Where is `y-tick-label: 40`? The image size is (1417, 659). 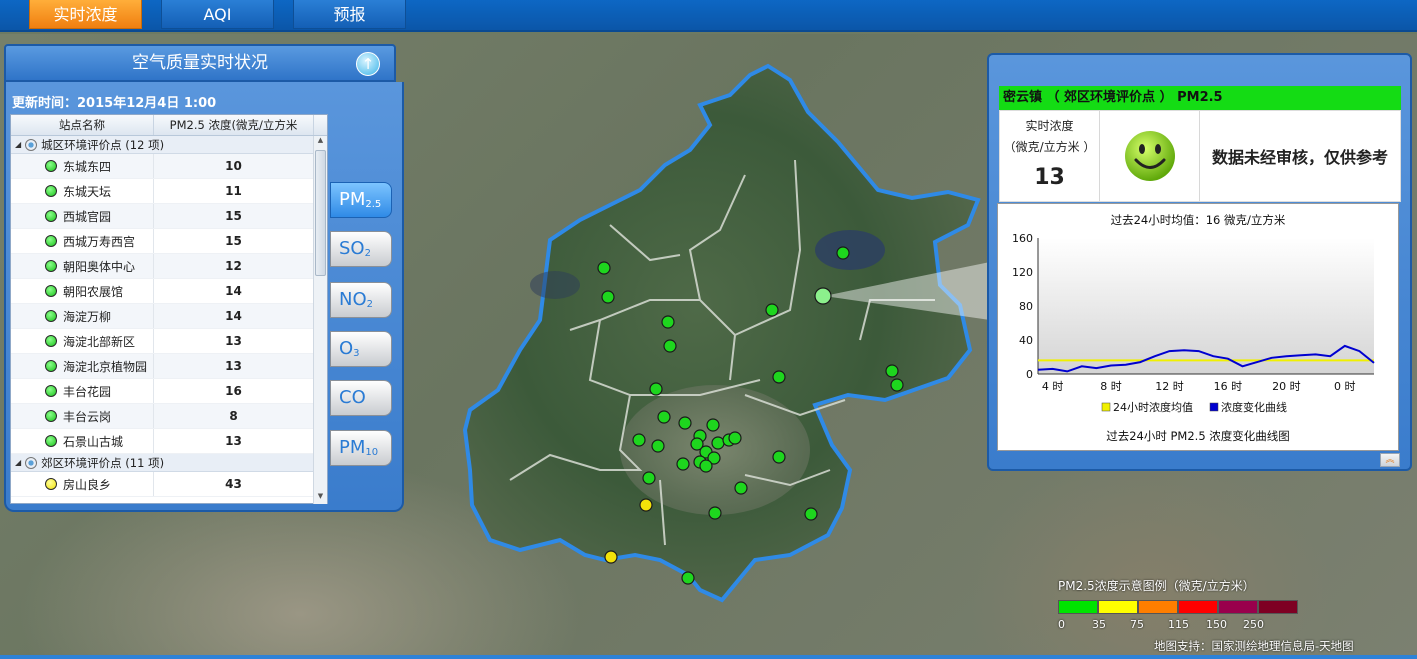 y-tick-label: 40 is located at coordinates (1026, 340).